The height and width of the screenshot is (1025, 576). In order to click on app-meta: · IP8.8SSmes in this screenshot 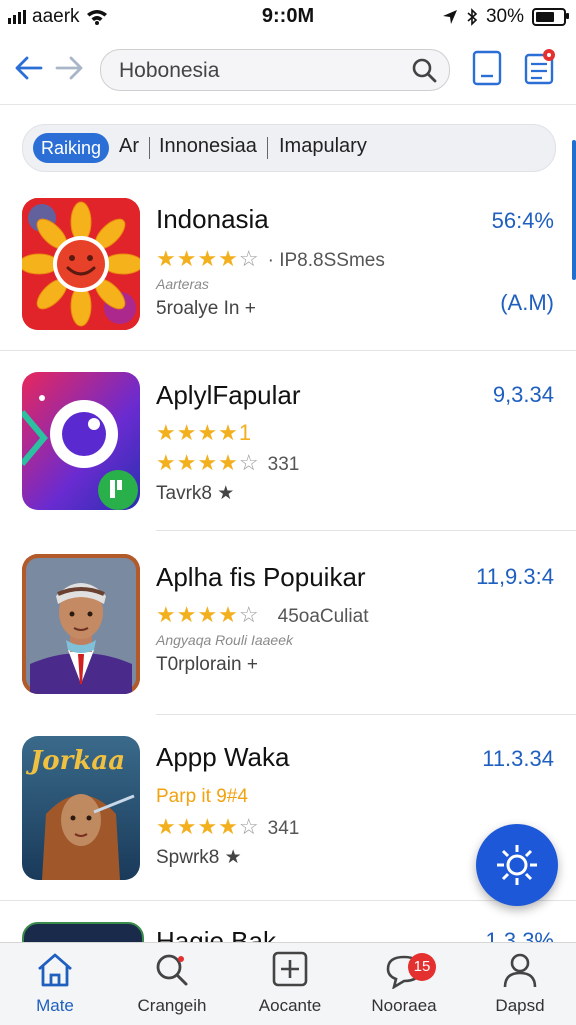, I will do `click(326, 260)`.